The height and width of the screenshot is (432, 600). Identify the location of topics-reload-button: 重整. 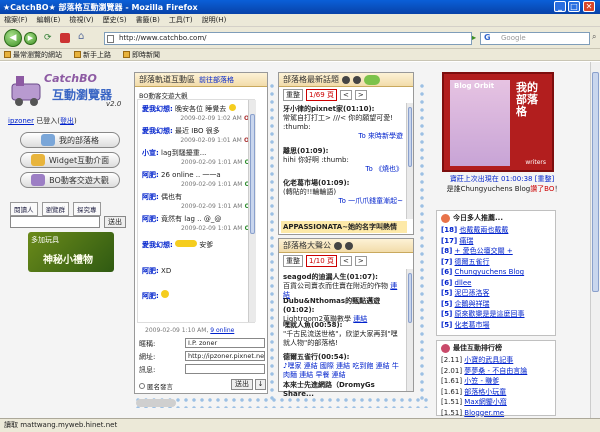
(293, 95).